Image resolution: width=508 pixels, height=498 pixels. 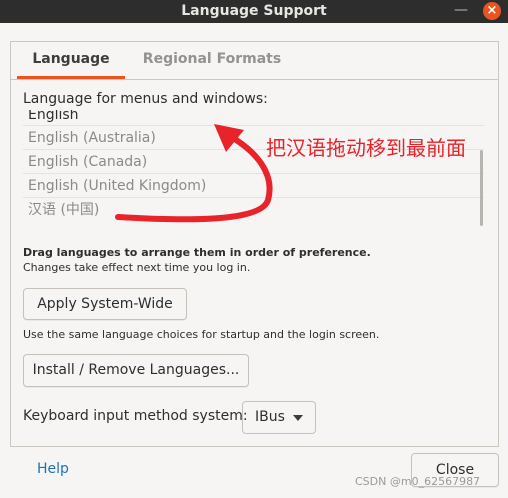 What do you see at coordinates (366, 148) in the screenshot?
I see `annotation-text: 把汉语拖动移到最前面` at bounding box center [366, 148].